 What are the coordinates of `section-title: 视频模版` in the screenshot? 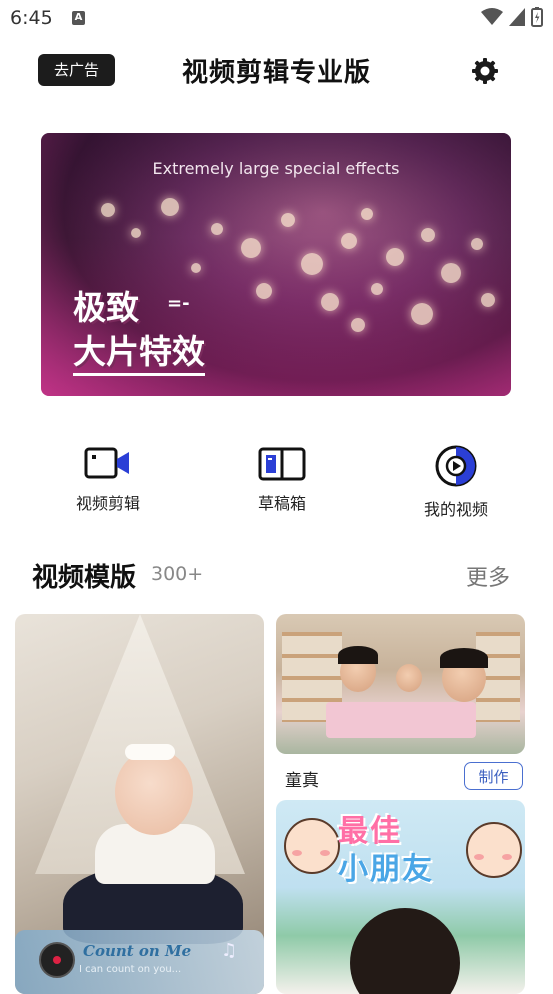 It's located at (84, 578).